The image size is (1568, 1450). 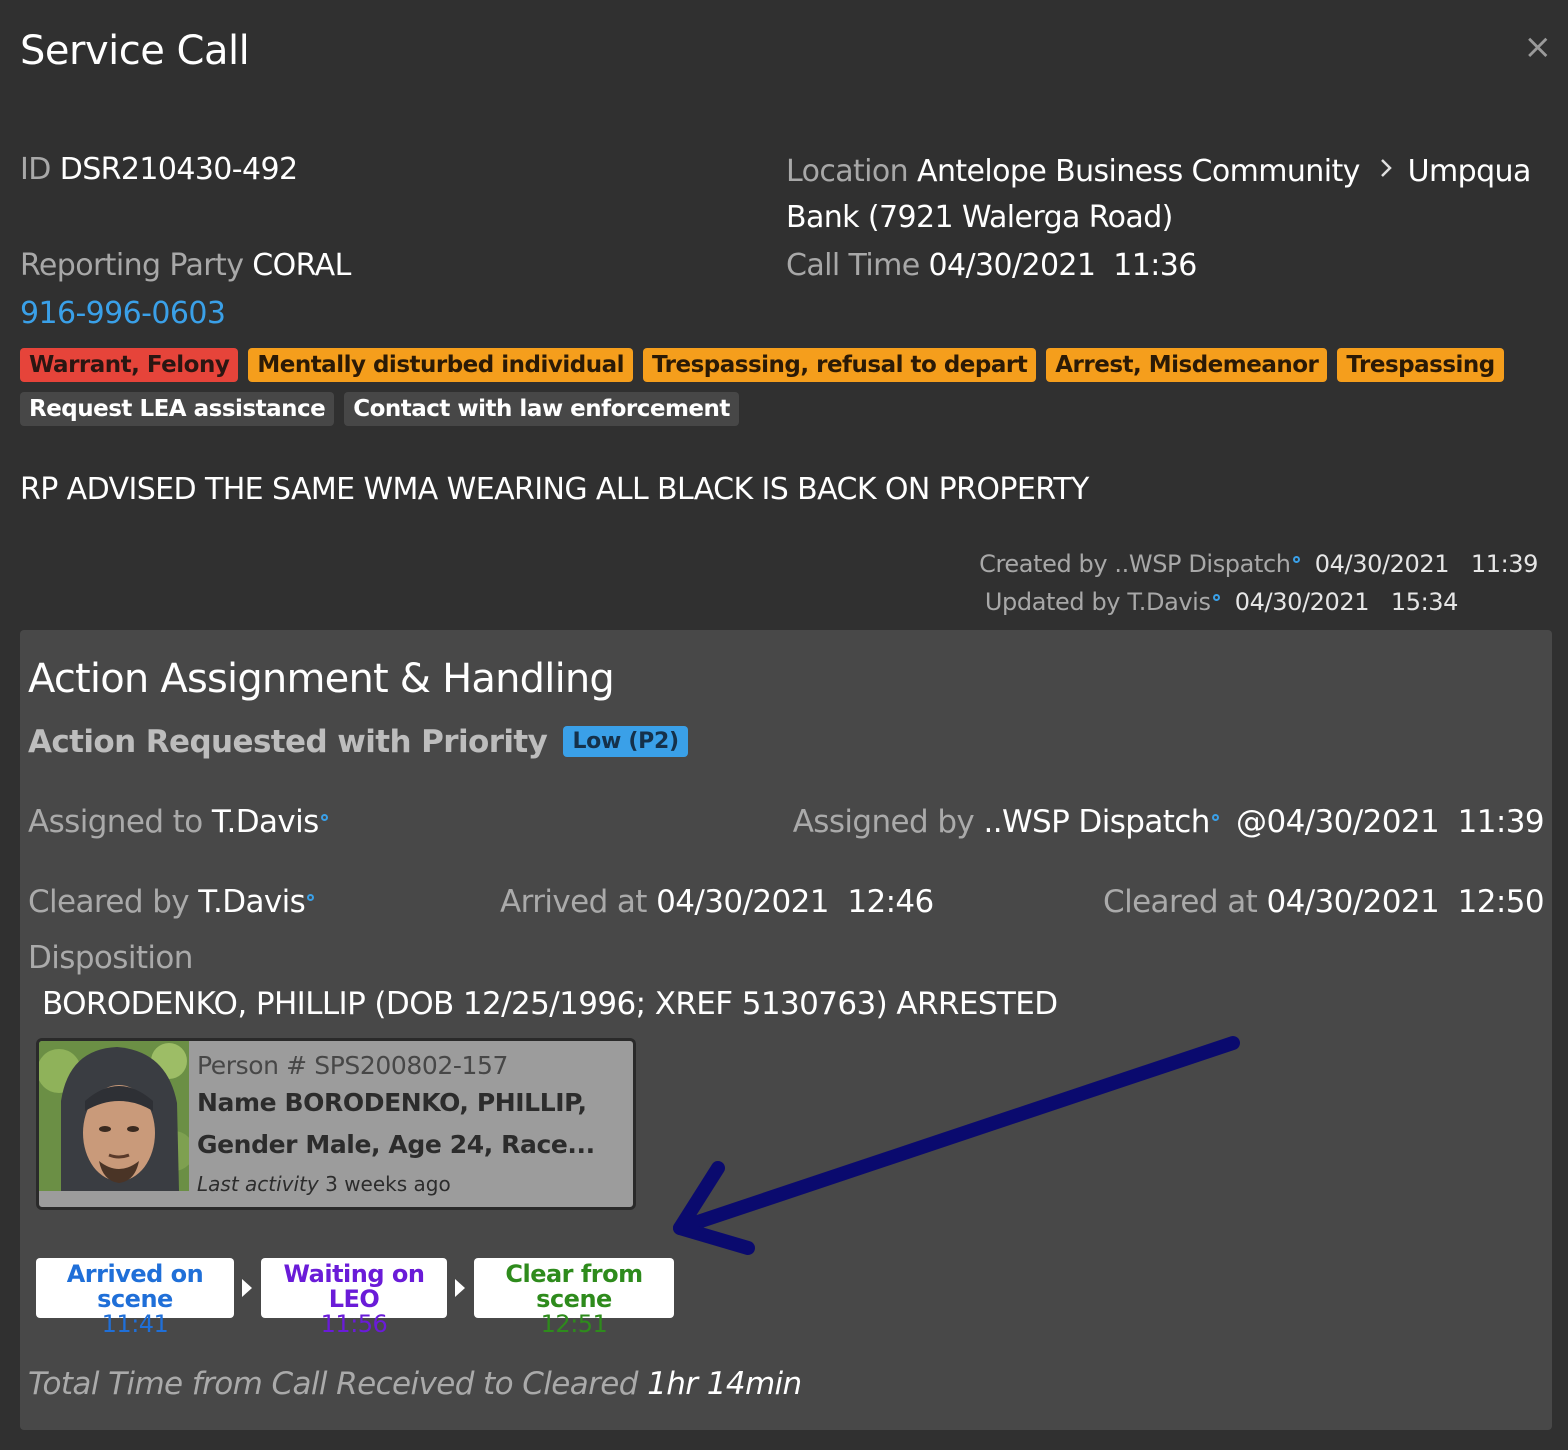 What do you see at coordinates (388, 1184) in the screenshot?
I see `last-activity-value: 3 weeks ago` at bounding box center [388, 1184].